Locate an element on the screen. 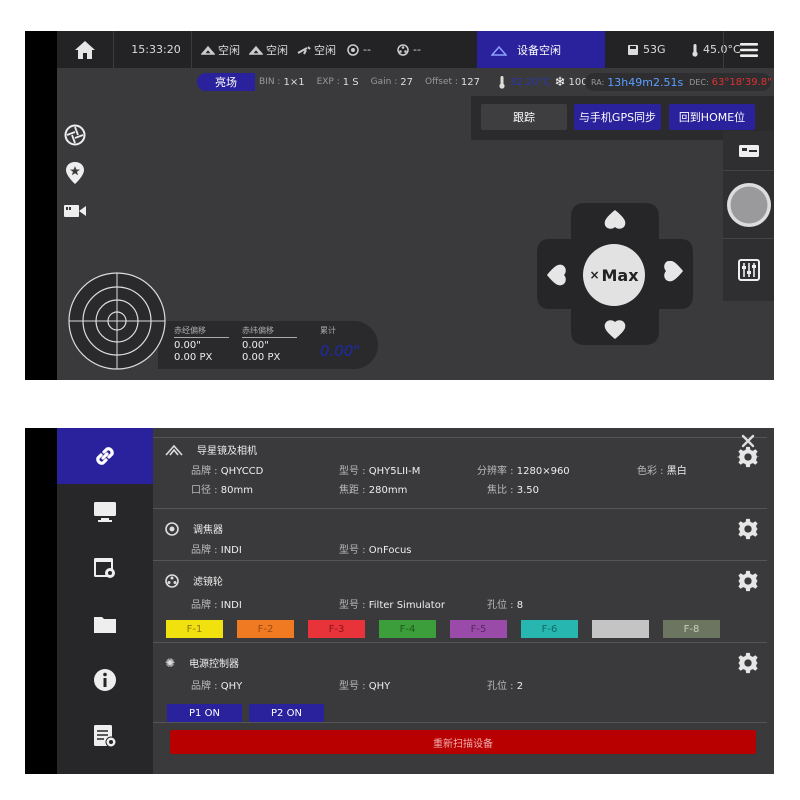 This screenshot has width=800, height=800. camera-settings-button is located at coordinates (748, 151).